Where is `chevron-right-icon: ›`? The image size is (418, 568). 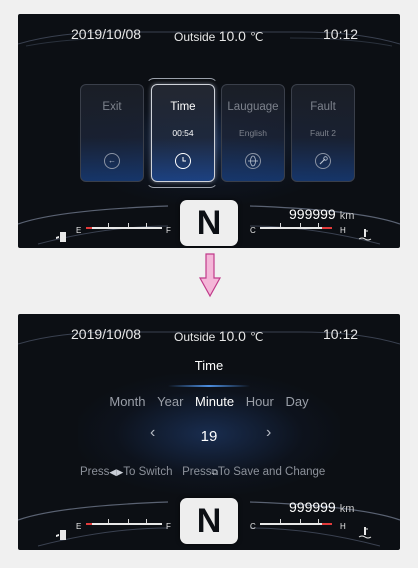
chevron-right-icon: › is located at coordinates (268, 433).